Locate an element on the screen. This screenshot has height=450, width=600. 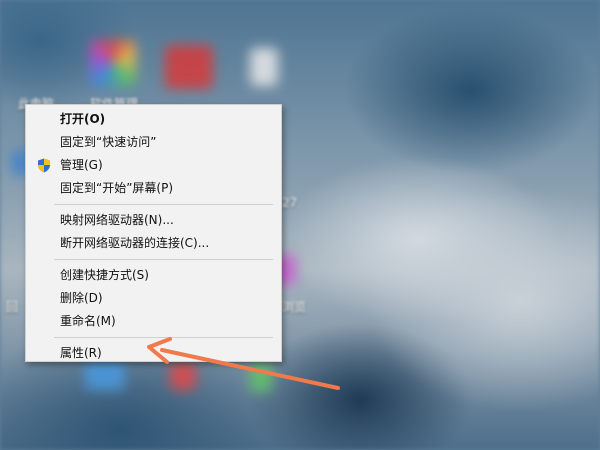
menu-item-pin-quick-access: 固定到“快速访问” is located at coordinates (153, 142).